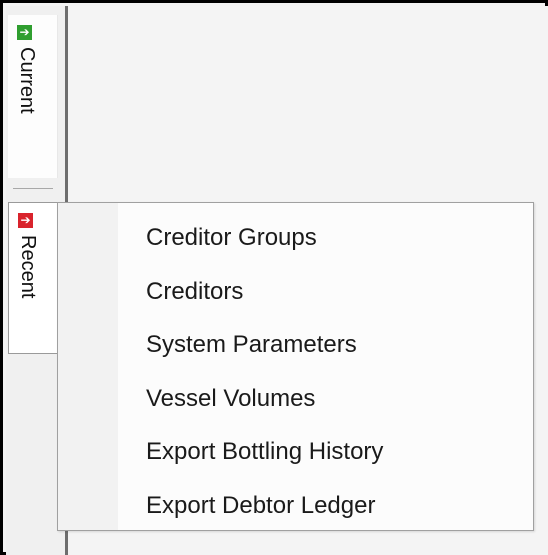 The image size is (548, 555). Describe the element at coordinates (323, 399) in the screenshot. I see `menu-item-vessel-volumes: Vessel Volumes` at that location.